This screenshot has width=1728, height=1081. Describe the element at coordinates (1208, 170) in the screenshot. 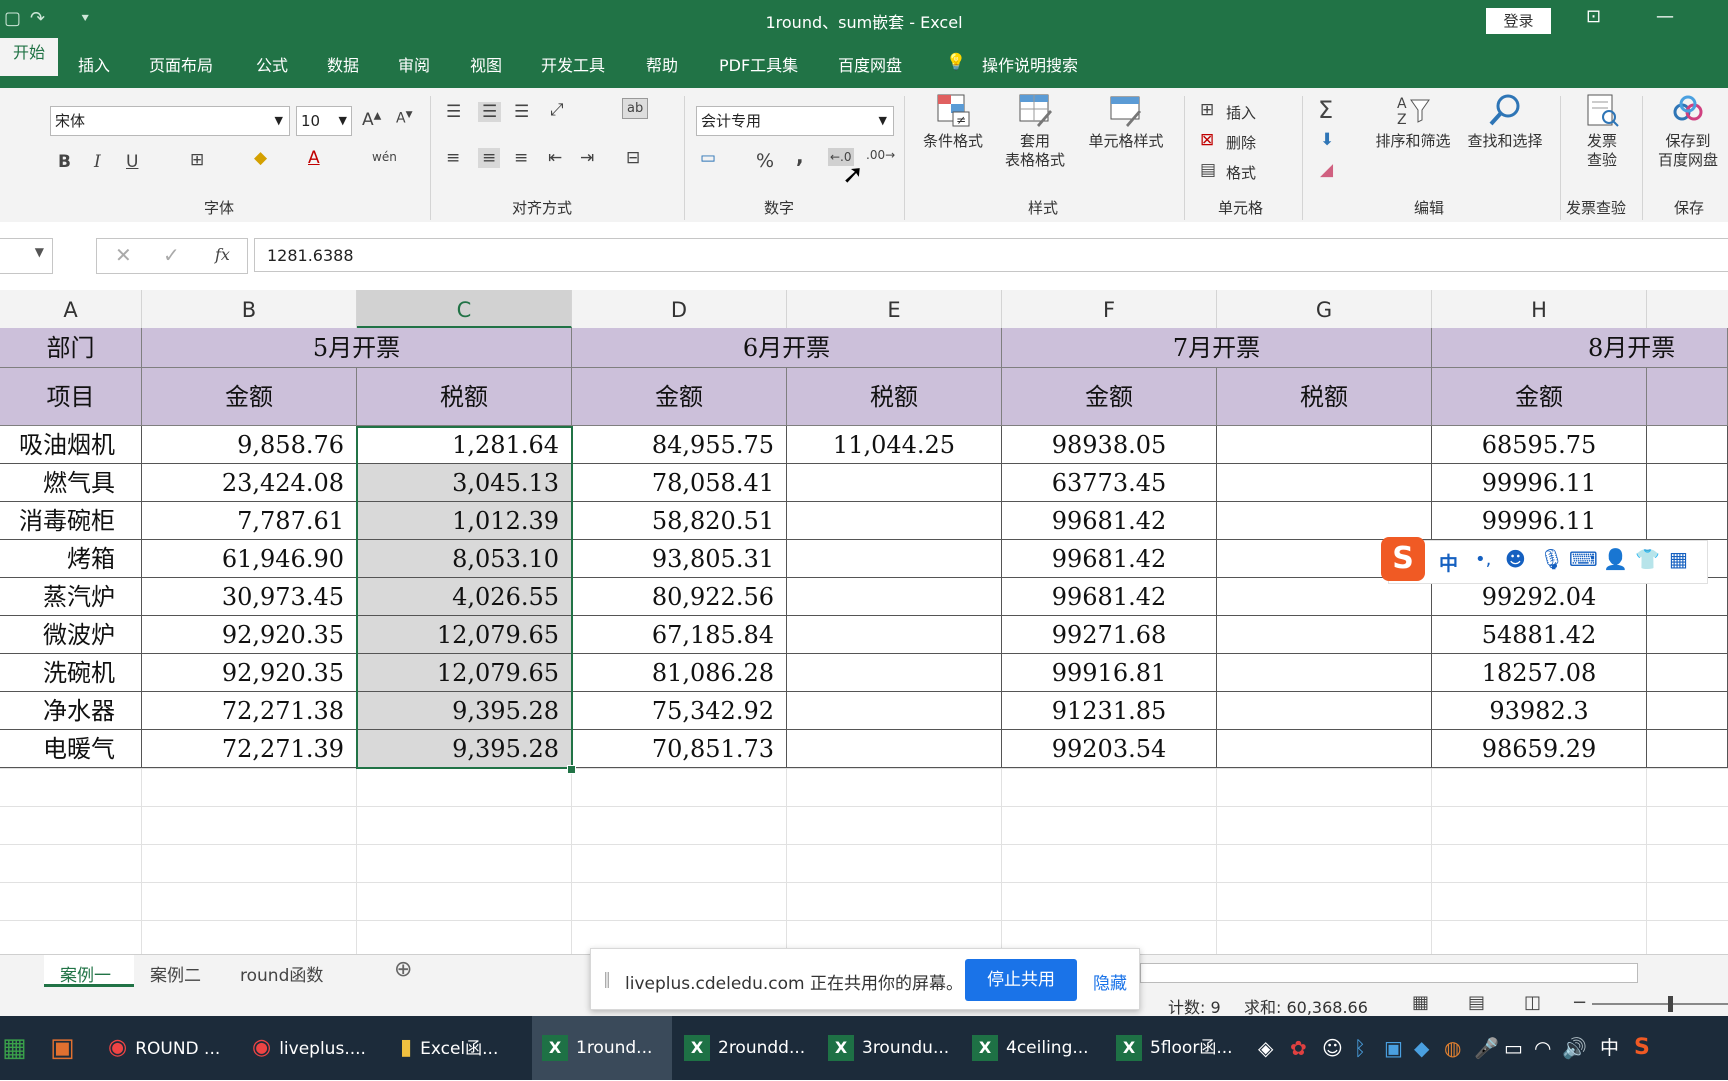

I see `format-cells-icon: ▤` at that location.